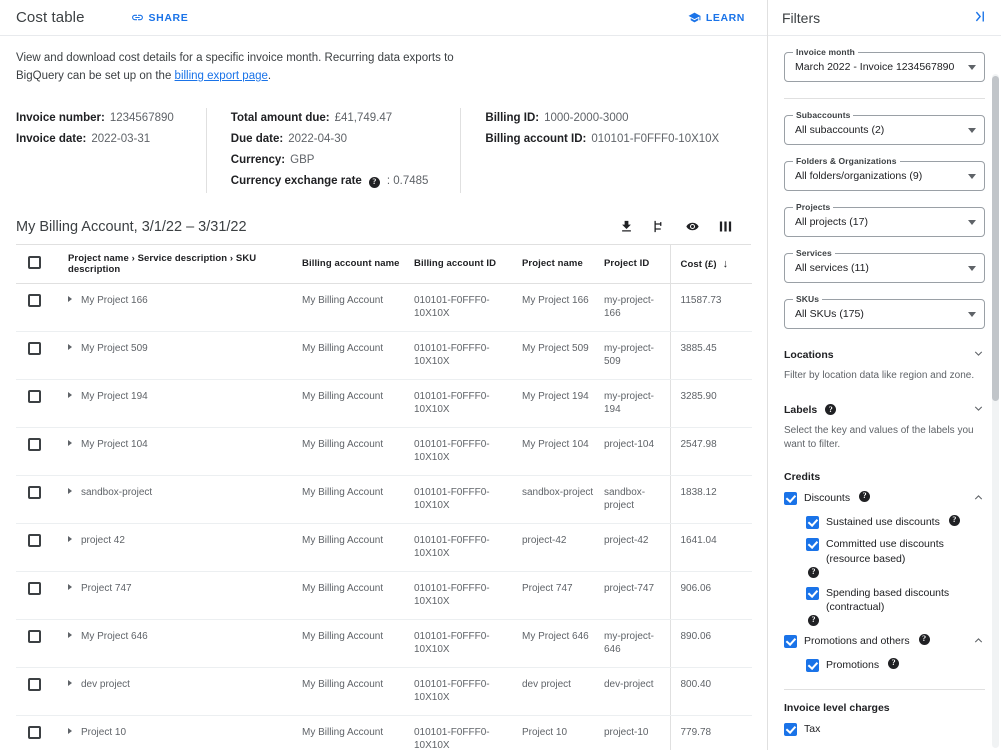 The height and width of the screenshot is (750, 1002). What do you see at coordinates (884, 127) in the screenshot?
I see `filter-subaccounts: Subaccounts All subaccounts (2)` at bounding box center [884, 127].